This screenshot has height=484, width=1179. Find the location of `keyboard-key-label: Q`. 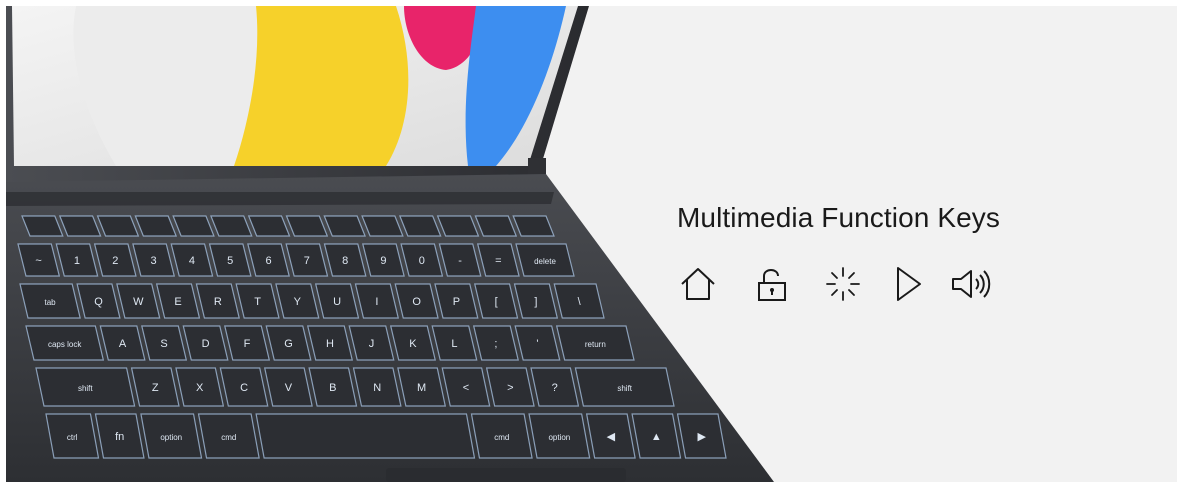

keyboard-key-label: Q is located at coordinates (98, 302).